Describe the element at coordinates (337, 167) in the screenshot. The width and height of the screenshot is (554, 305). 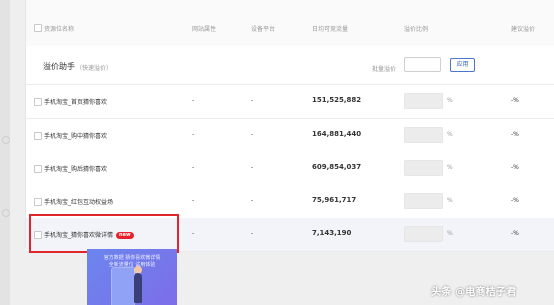
I see `daily-traffic: 609,854,037` at that location.